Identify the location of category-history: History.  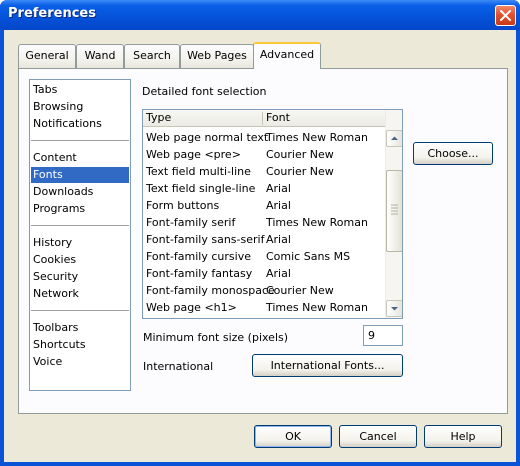
(80, 243).